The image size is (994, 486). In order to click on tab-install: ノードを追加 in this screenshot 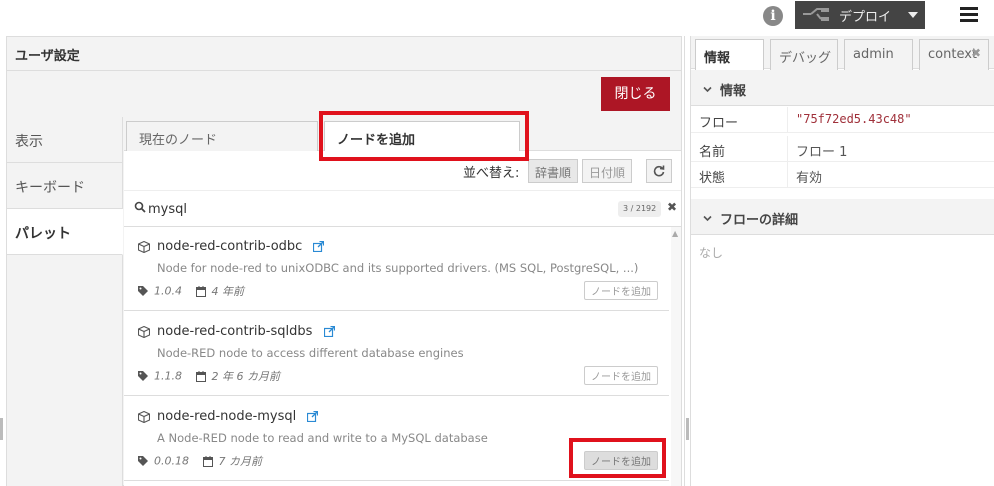, I will do `click(422, 137)`.